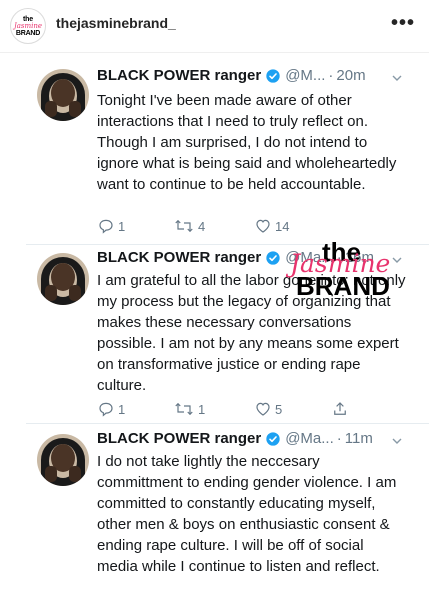 The height and width of the screenshot is (600, 429). Describe the element at coordinates (202, 409) in the screenshot. I see `retweet-count: 1` at that location.